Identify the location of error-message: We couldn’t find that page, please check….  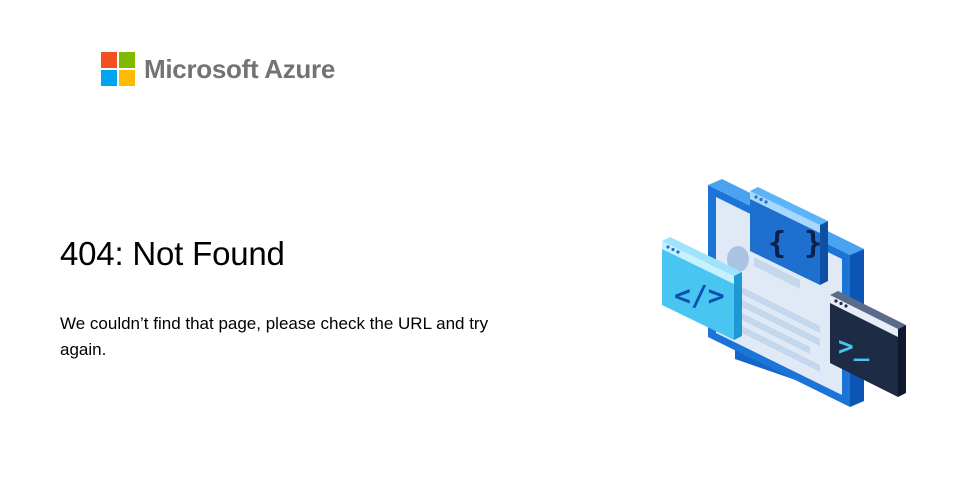
(274, 336).